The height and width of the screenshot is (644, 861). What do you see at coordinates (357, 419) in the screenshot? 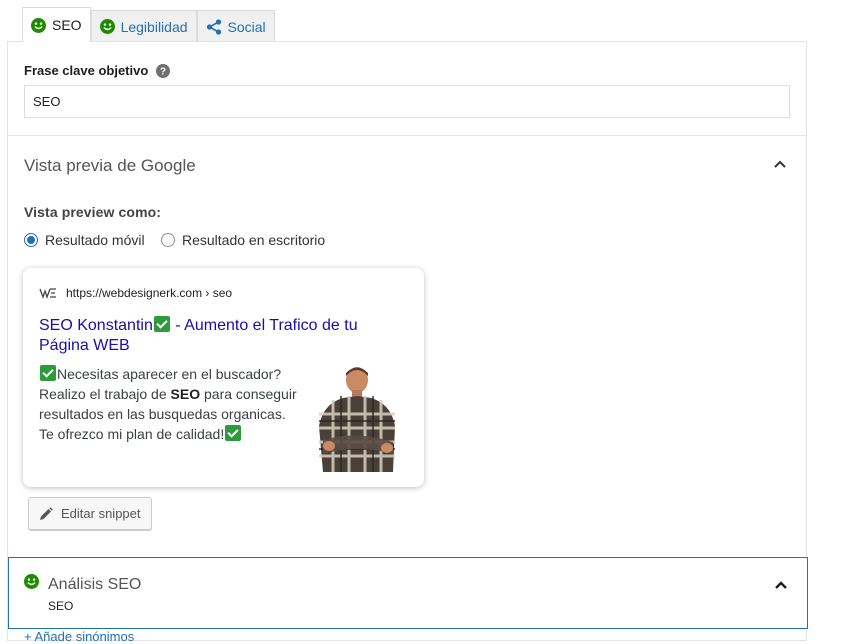
I see `snippet-thumbnail-image` at bounding box center [357, 419].